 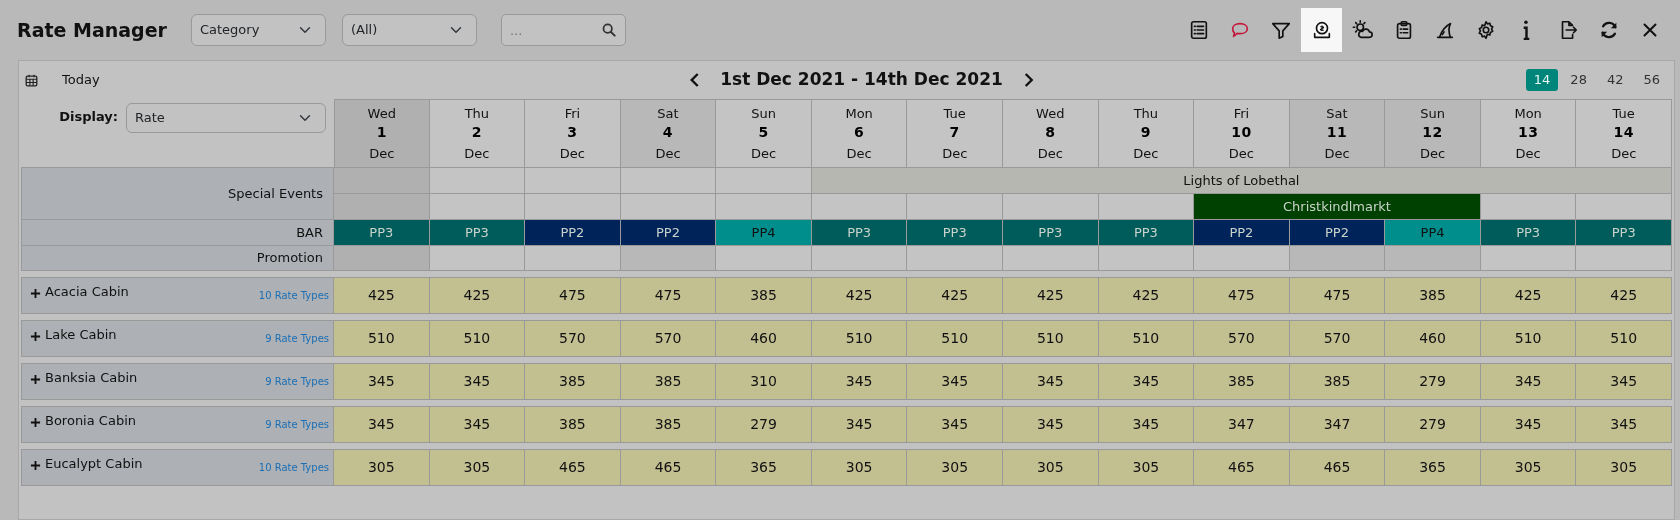 I want to click on period-button: 56, so click(x=1651, y=80).